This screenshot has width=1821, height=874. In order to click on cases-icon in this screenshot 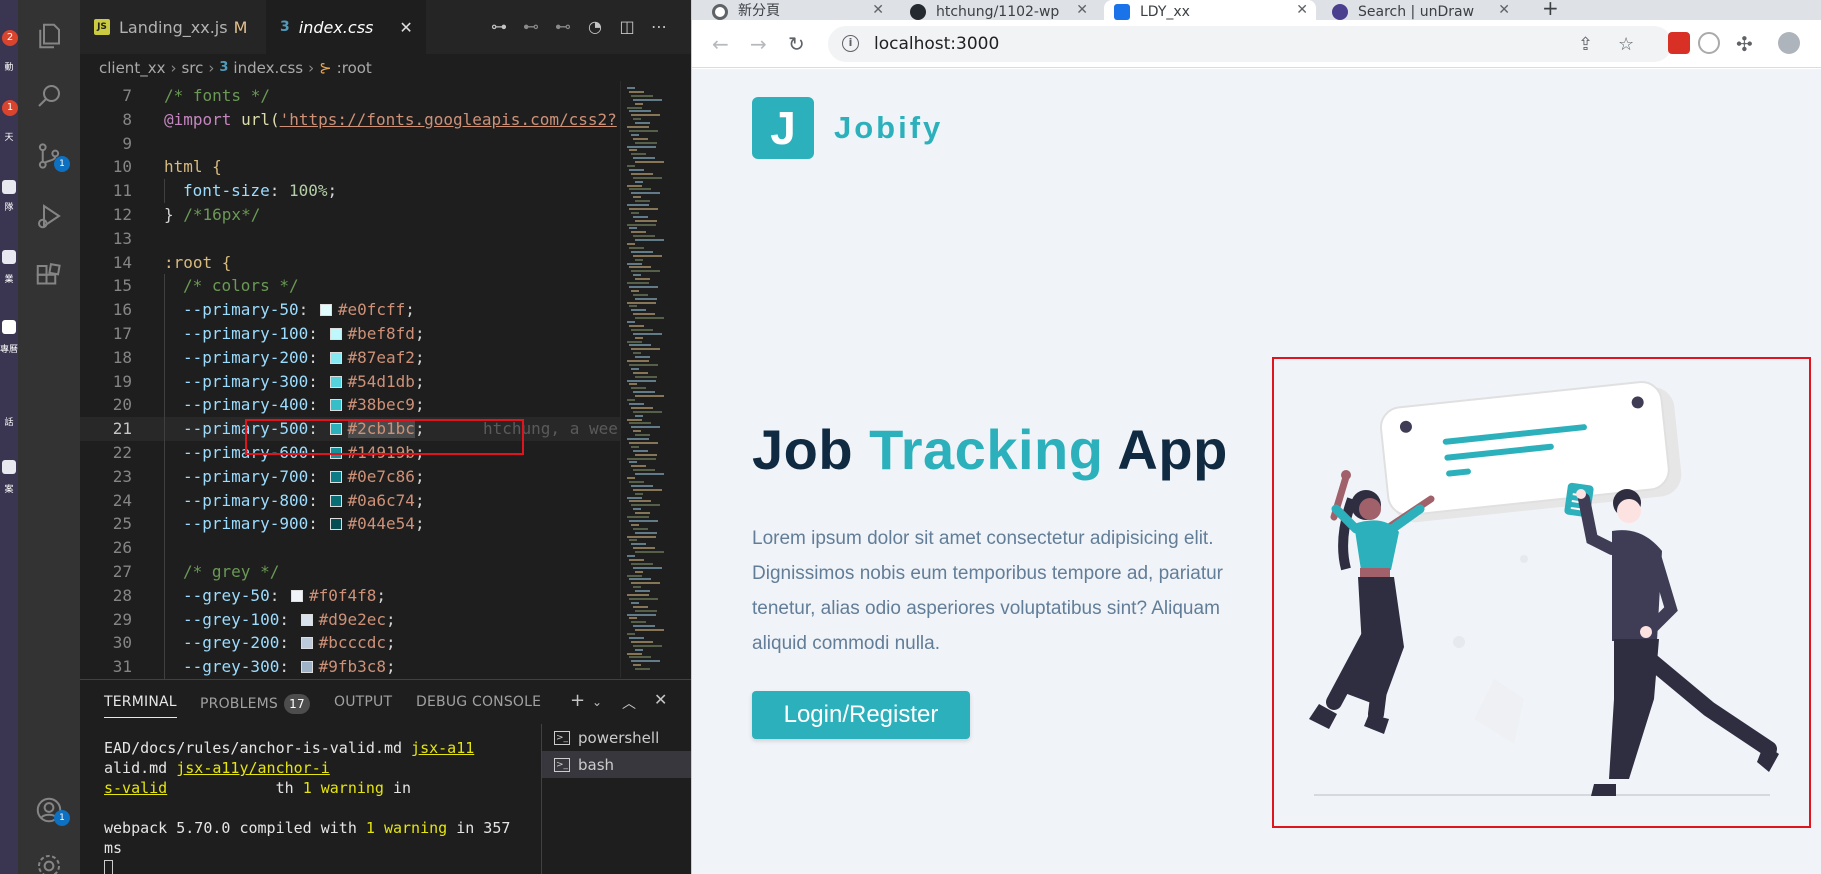, I will do `click(9, 467)`.